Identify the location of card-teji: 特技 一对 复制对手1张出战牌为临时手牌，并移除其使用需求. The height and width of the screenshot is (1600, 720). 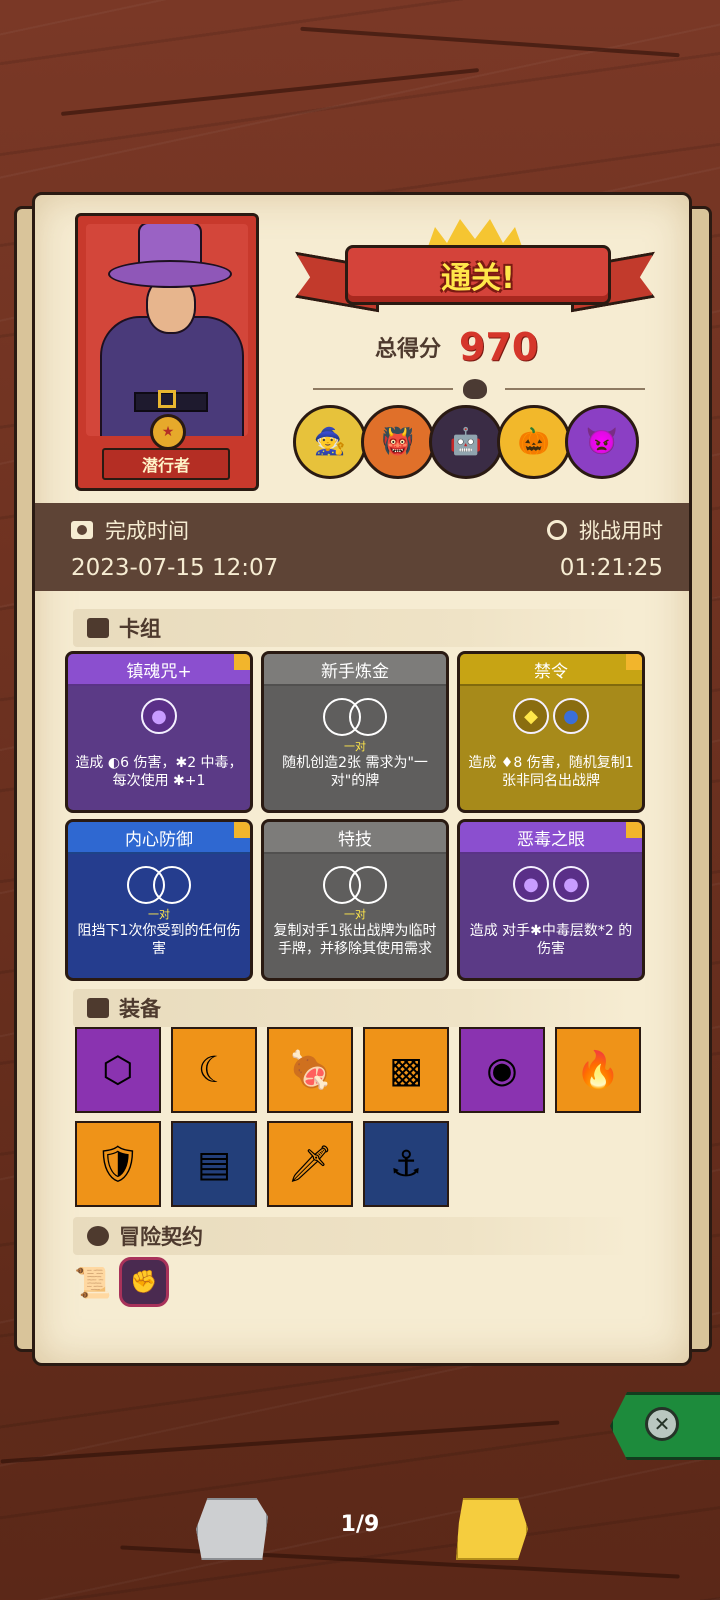
(355, 900).